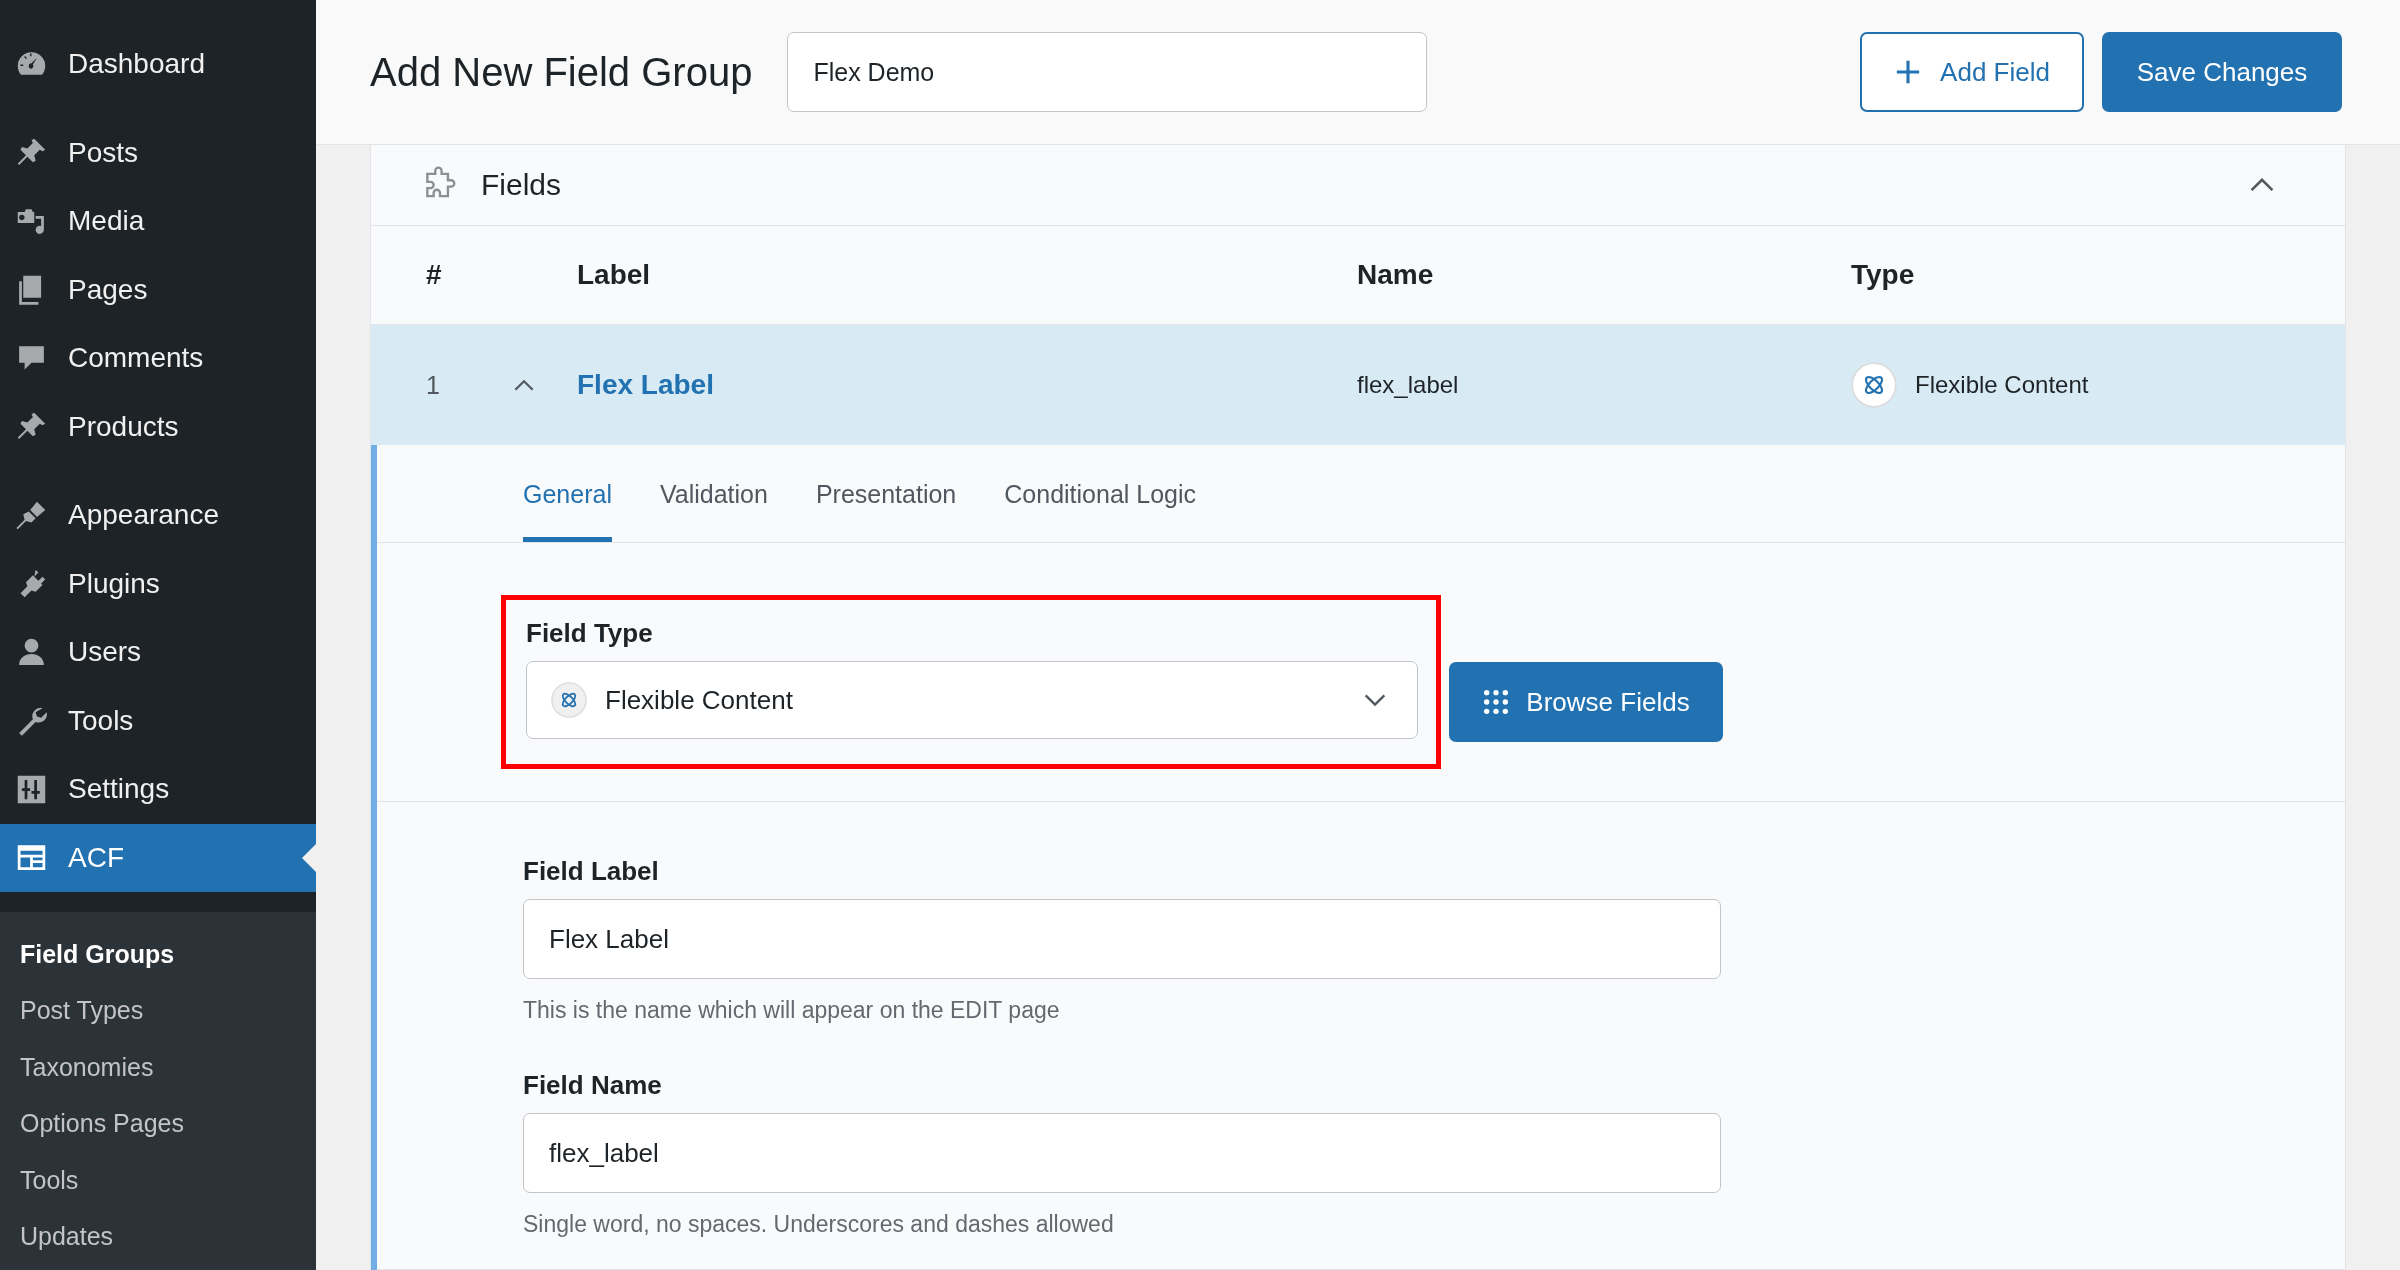  I want to click on chevron-icon, so click(524, 385).